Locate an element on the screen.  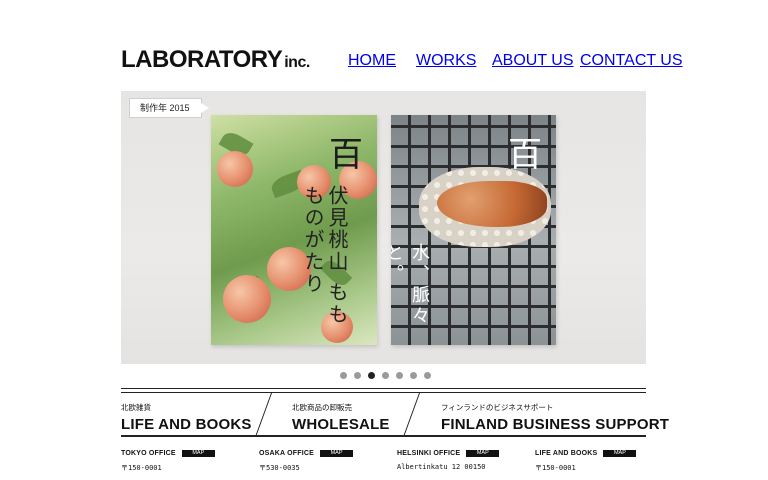
category-sub: 北欧商品の卸販売 is located at coordinates (322, 407).